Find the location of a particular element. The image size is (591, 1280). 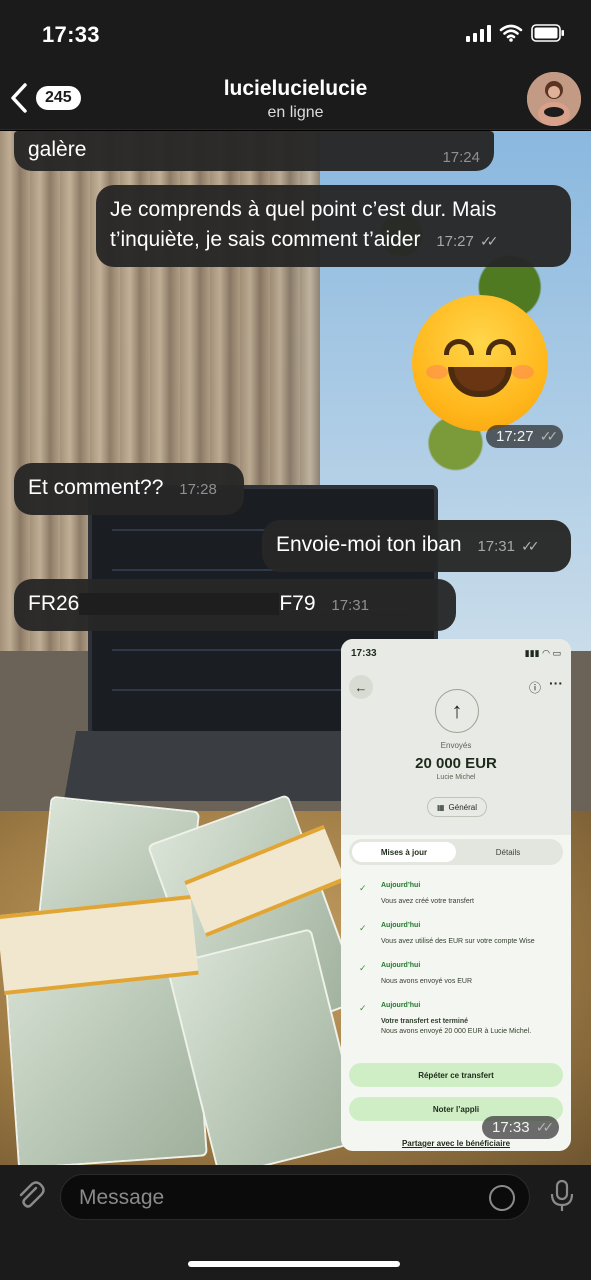

tab-details: Détails is located at coordinates (508, 852).